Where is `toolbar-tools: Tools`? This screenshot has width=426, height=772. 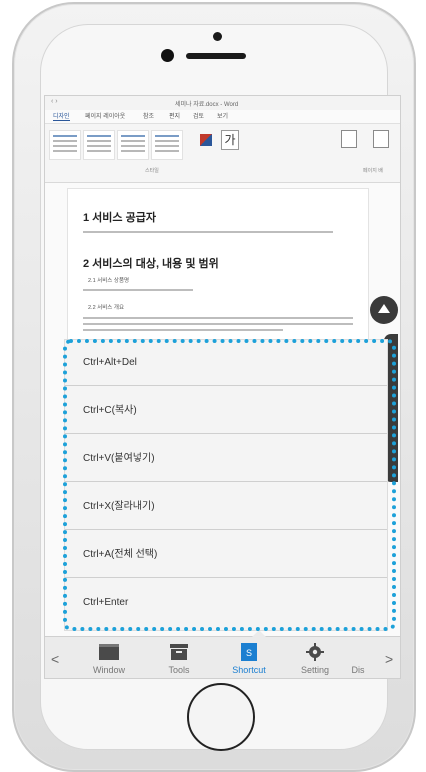 toolbar-tools: Tools is located at coordinates (179, 658).